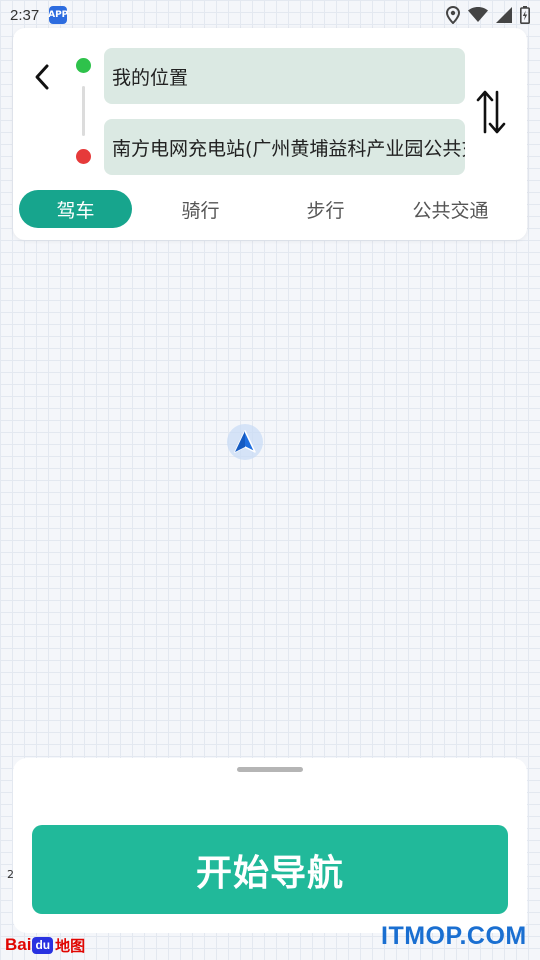  I want to click on back-arrow-icon, so click(42, 77).